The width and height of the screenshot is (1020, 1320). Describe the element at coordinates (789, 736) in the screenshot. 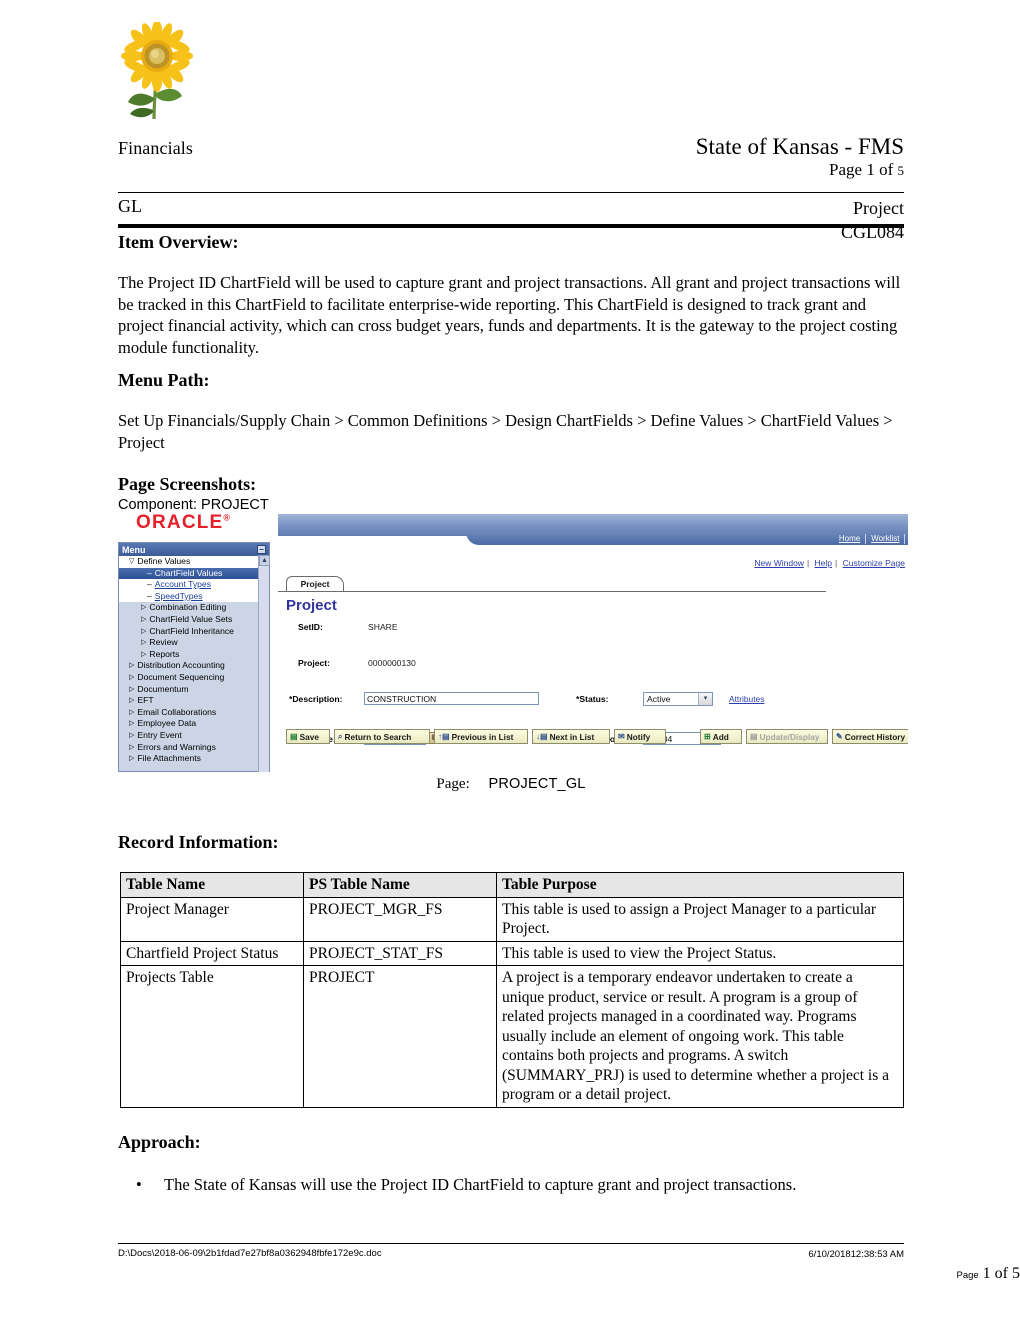

I see `update-display-label: Update/Display` at that location.